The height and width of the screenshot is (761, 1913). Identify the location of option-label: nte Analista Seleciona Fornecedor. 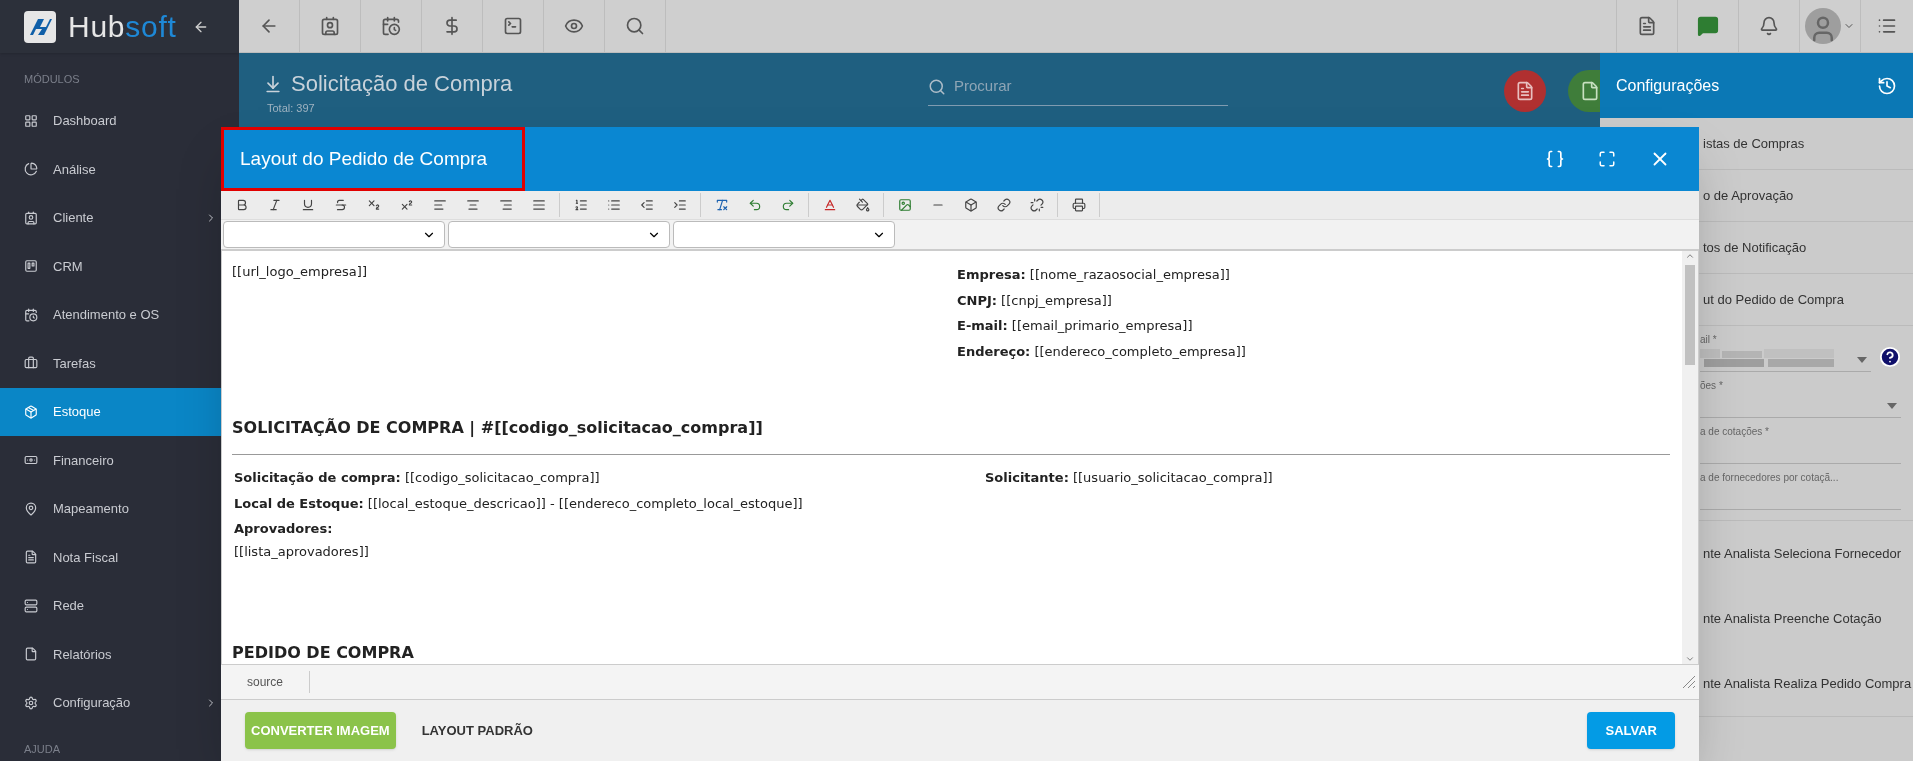
(1802, 553).